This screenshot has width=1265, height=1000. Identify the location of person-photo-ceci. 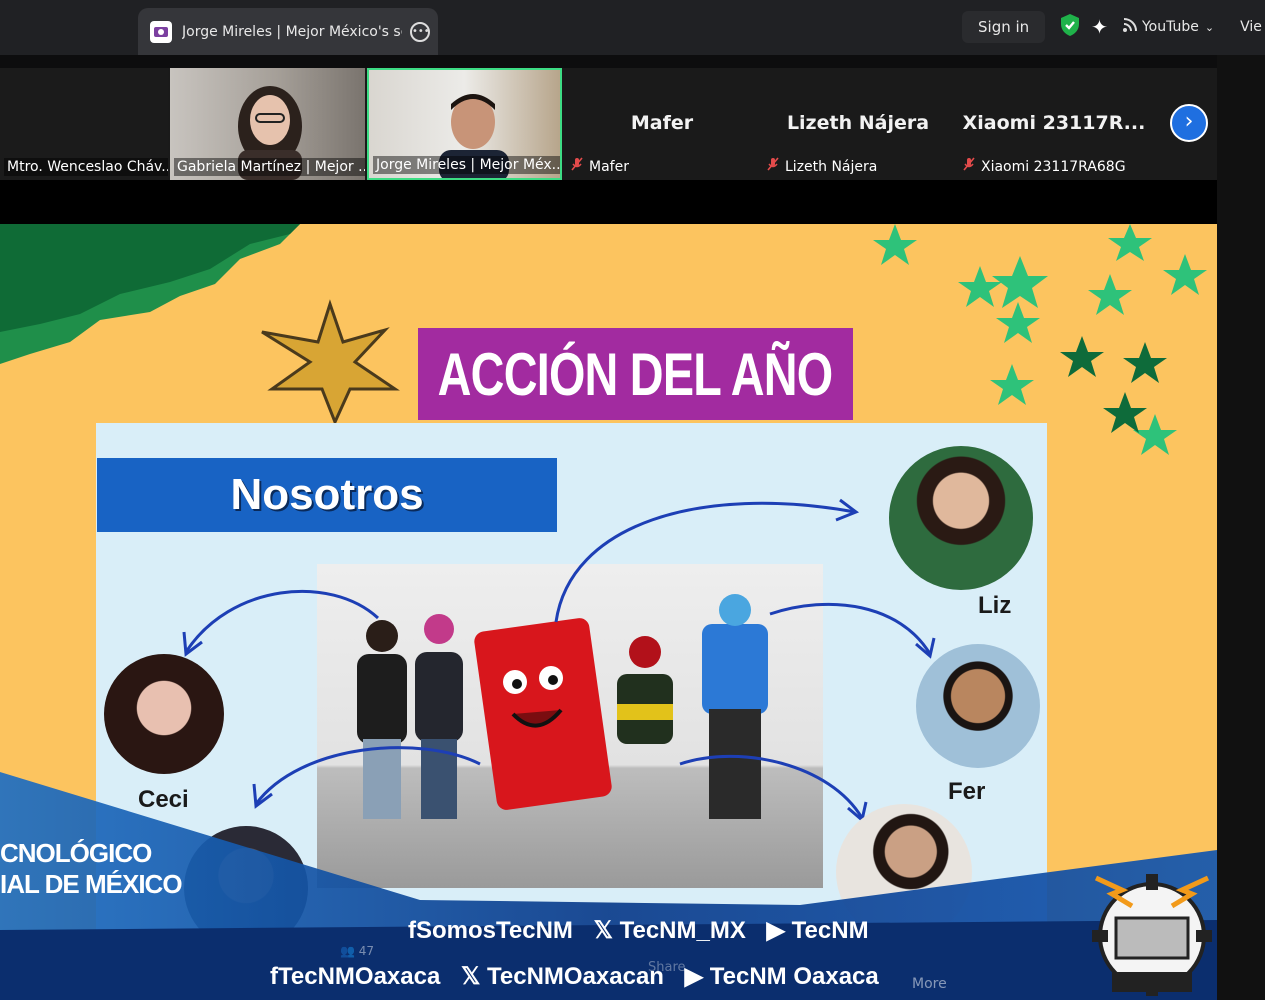
(164, 714).